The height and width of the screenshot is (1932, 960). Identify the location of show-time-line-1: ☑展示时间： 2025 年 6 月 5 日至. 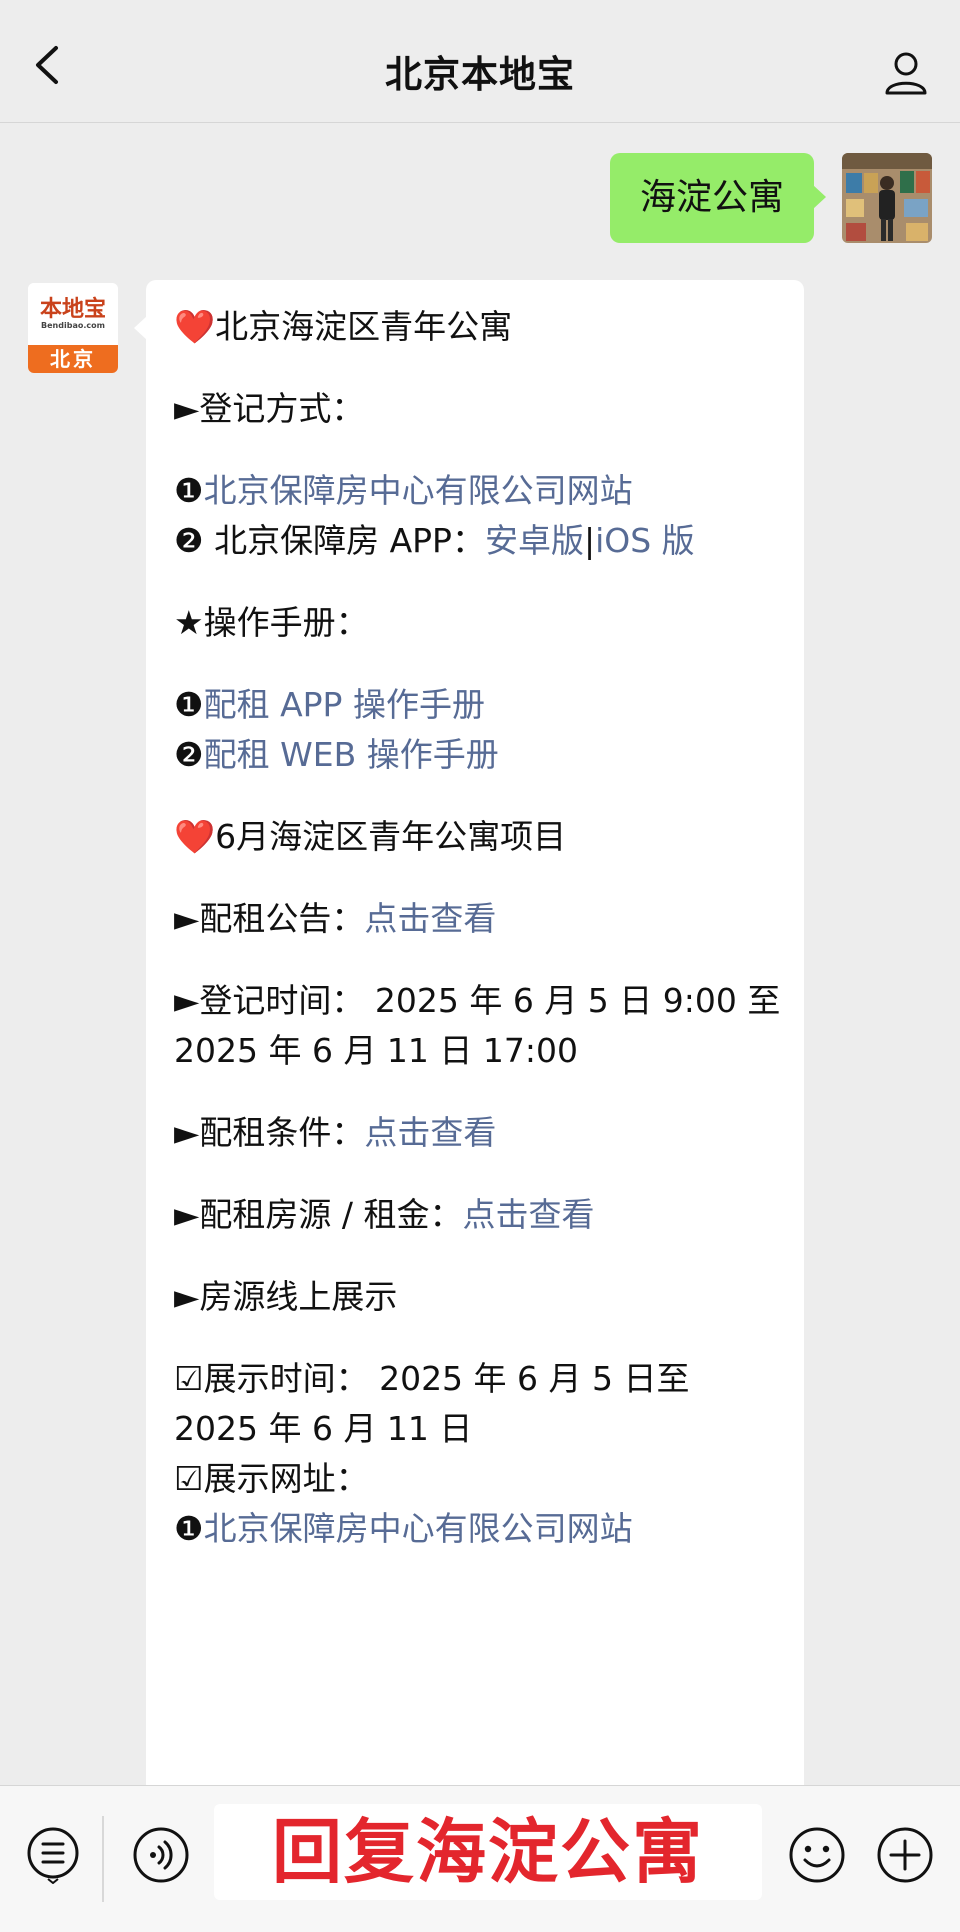
(432, 1378).